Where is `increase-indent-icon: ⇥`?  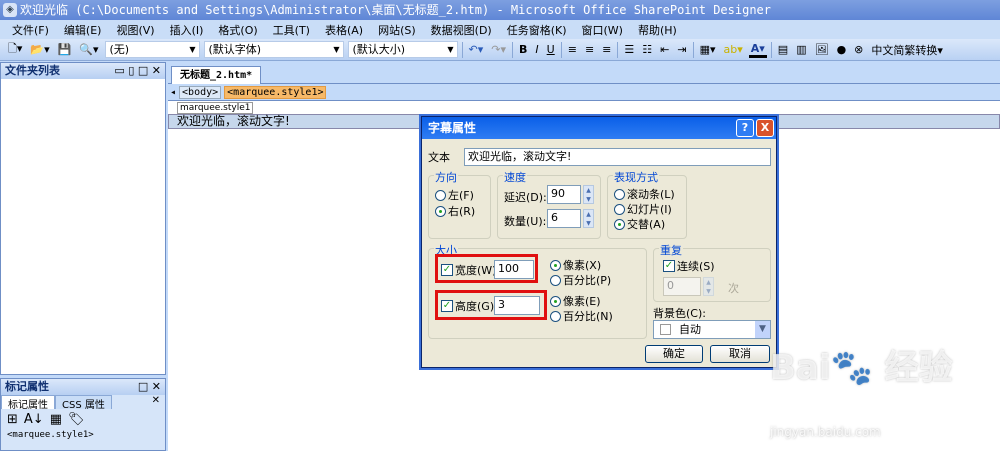 increase-indent-icon: ⇥ is located at coordinates (681, 49).